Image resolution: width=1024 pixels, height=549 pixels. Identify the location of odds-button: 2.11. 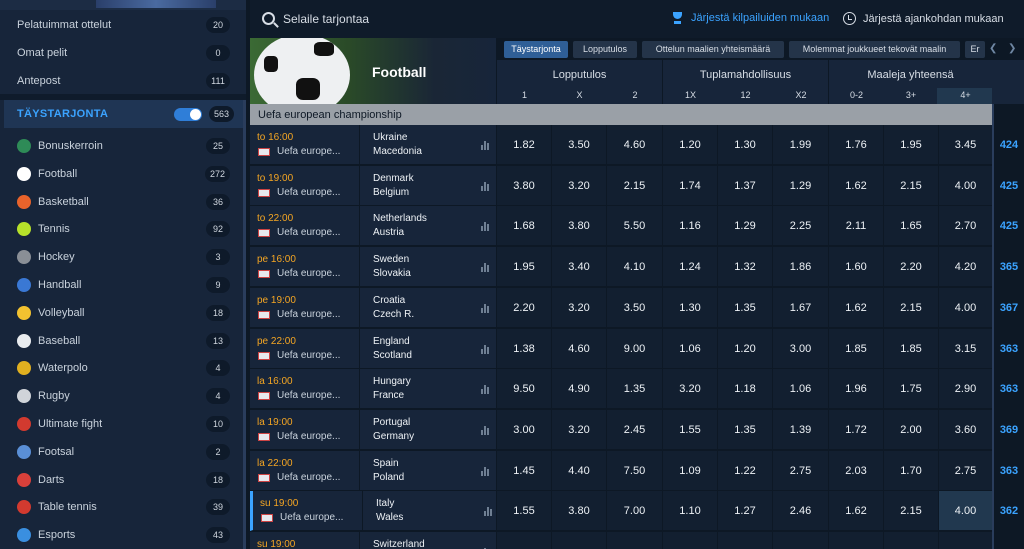
(855, 226).